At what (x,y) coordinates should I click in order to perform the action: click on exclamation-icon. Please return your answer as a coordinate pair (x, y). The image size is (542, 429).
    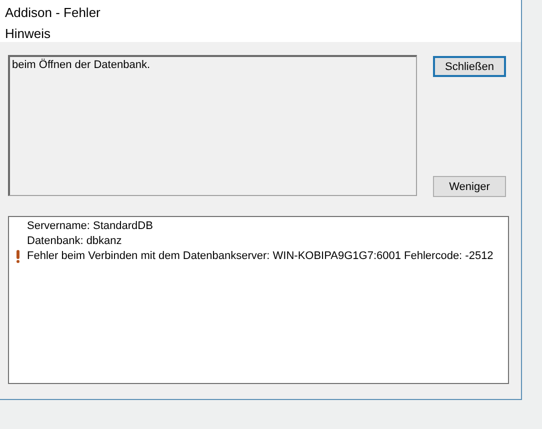
    Looking at the image, I should click on (18, 256).